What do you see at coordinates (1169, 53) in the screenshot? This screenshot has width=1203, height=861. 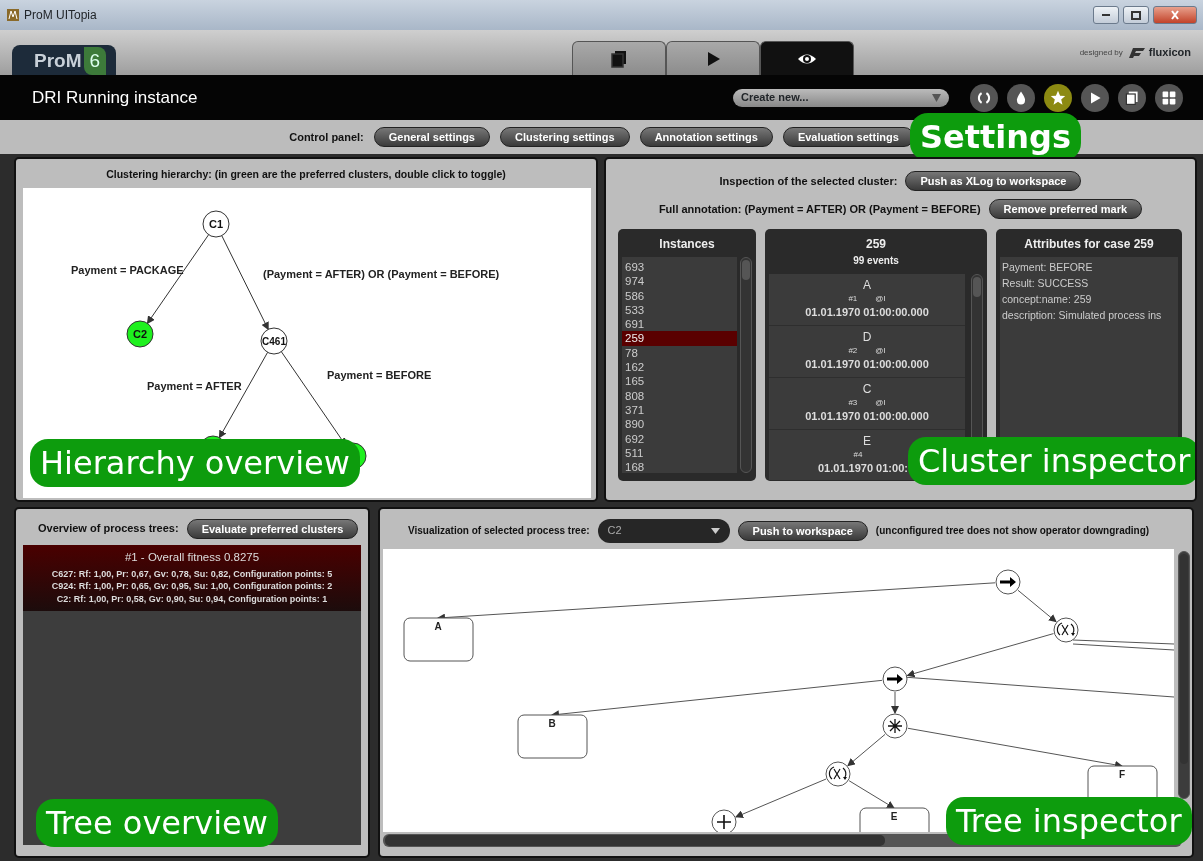 I see `brand-text: fluxicon` at bounding box center [1169, 53].